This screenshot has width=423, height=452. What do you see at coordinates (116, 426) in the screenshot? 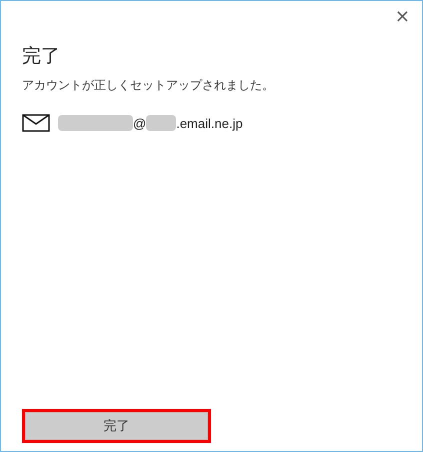
I see `done-button: 完了` at bounding box center [116, 426].